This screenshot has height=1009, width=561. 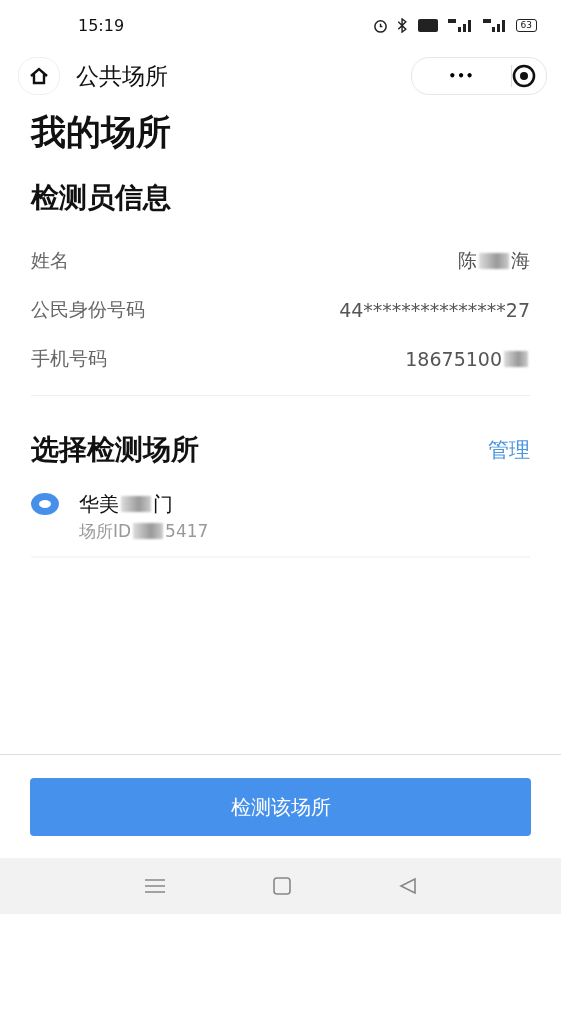 I want to click on inspect-button: 检测该场所, so click(x=280, y=807).